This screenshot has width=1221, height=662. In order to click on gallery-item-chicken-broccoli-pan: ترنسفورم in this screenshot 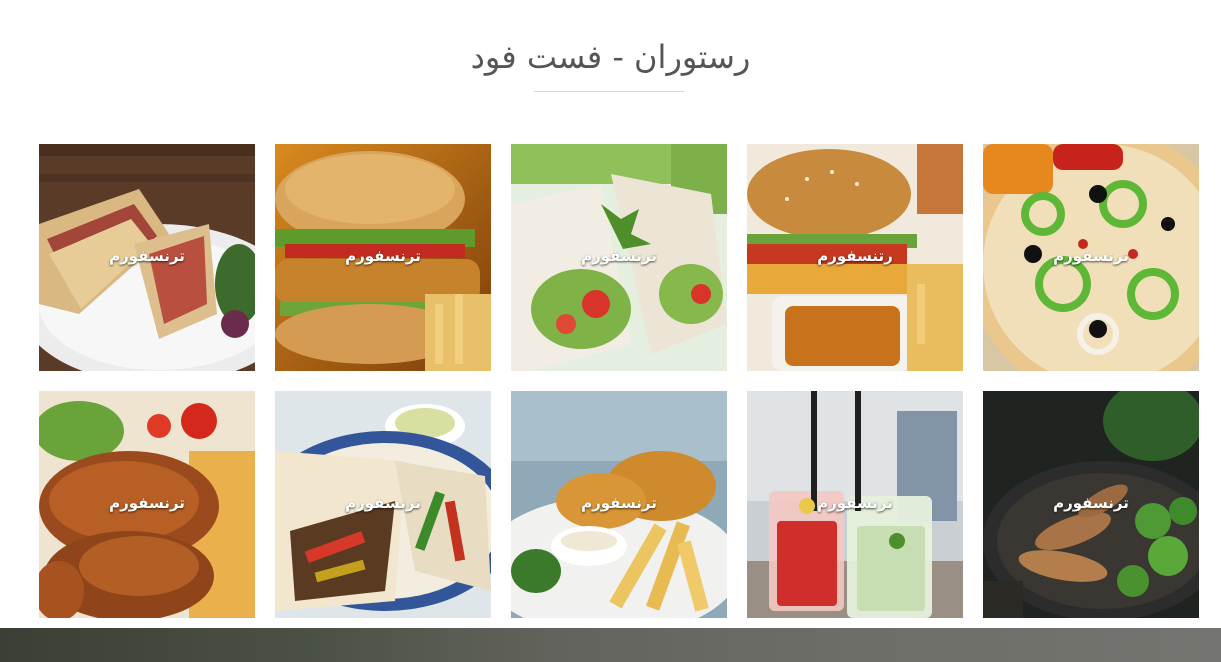, I will do `click(1091, 504)`.